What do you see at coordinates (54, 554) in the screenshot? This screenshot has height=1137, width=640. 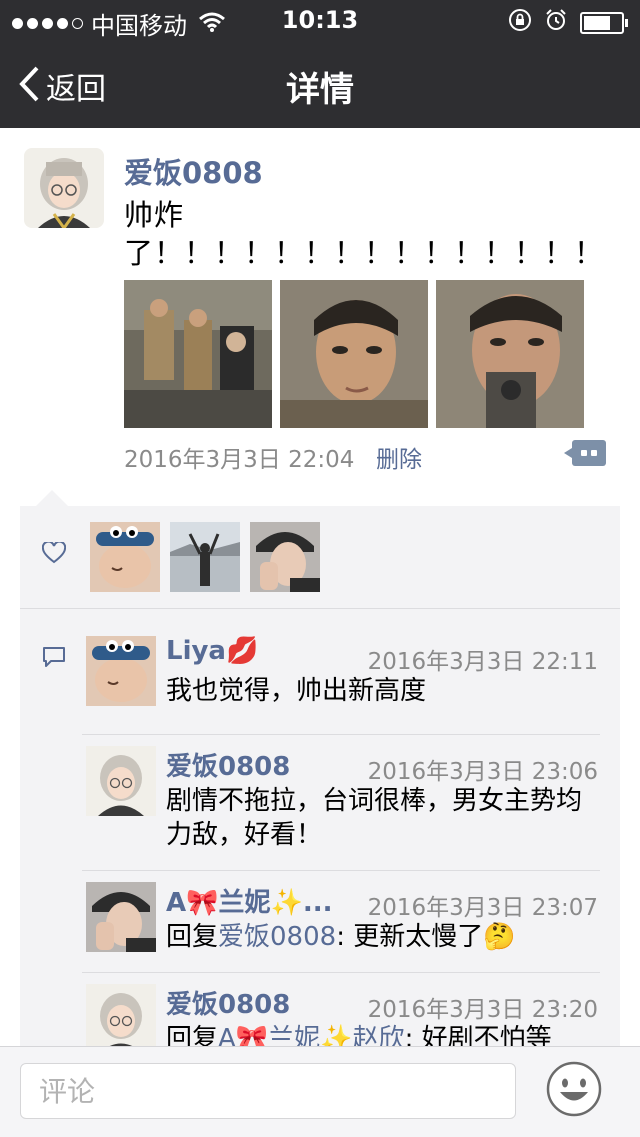 I see `heart-icon` at bounding box center [54, 554].